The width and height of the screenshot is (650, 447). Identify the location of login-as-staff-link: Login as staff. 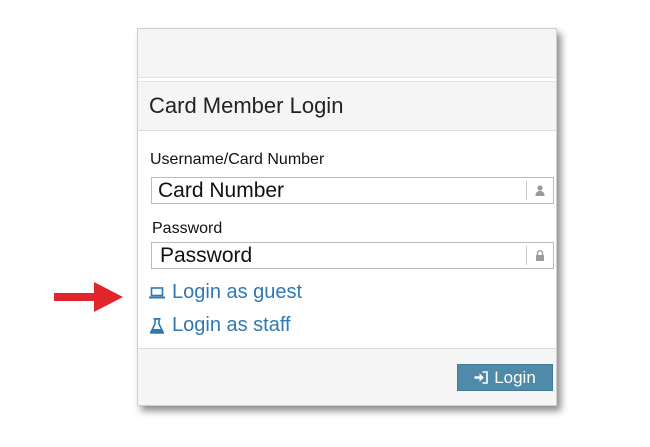
(220, 325).